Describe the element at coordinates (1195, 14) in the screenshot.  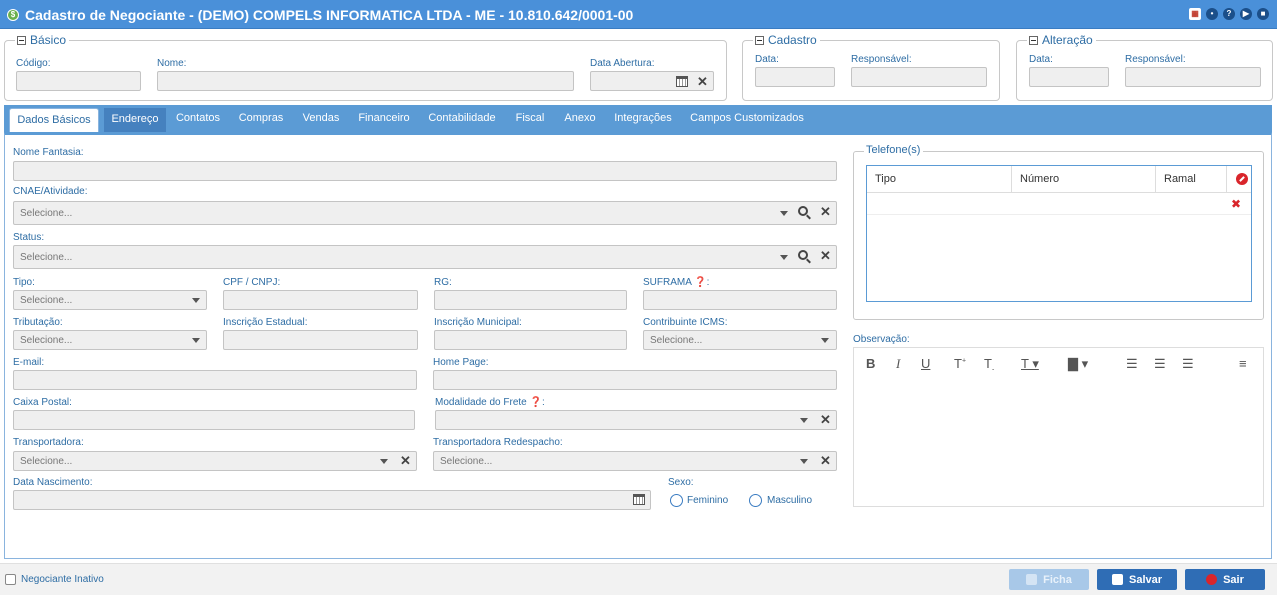
I see `calendar-icon: ▦` at that location.